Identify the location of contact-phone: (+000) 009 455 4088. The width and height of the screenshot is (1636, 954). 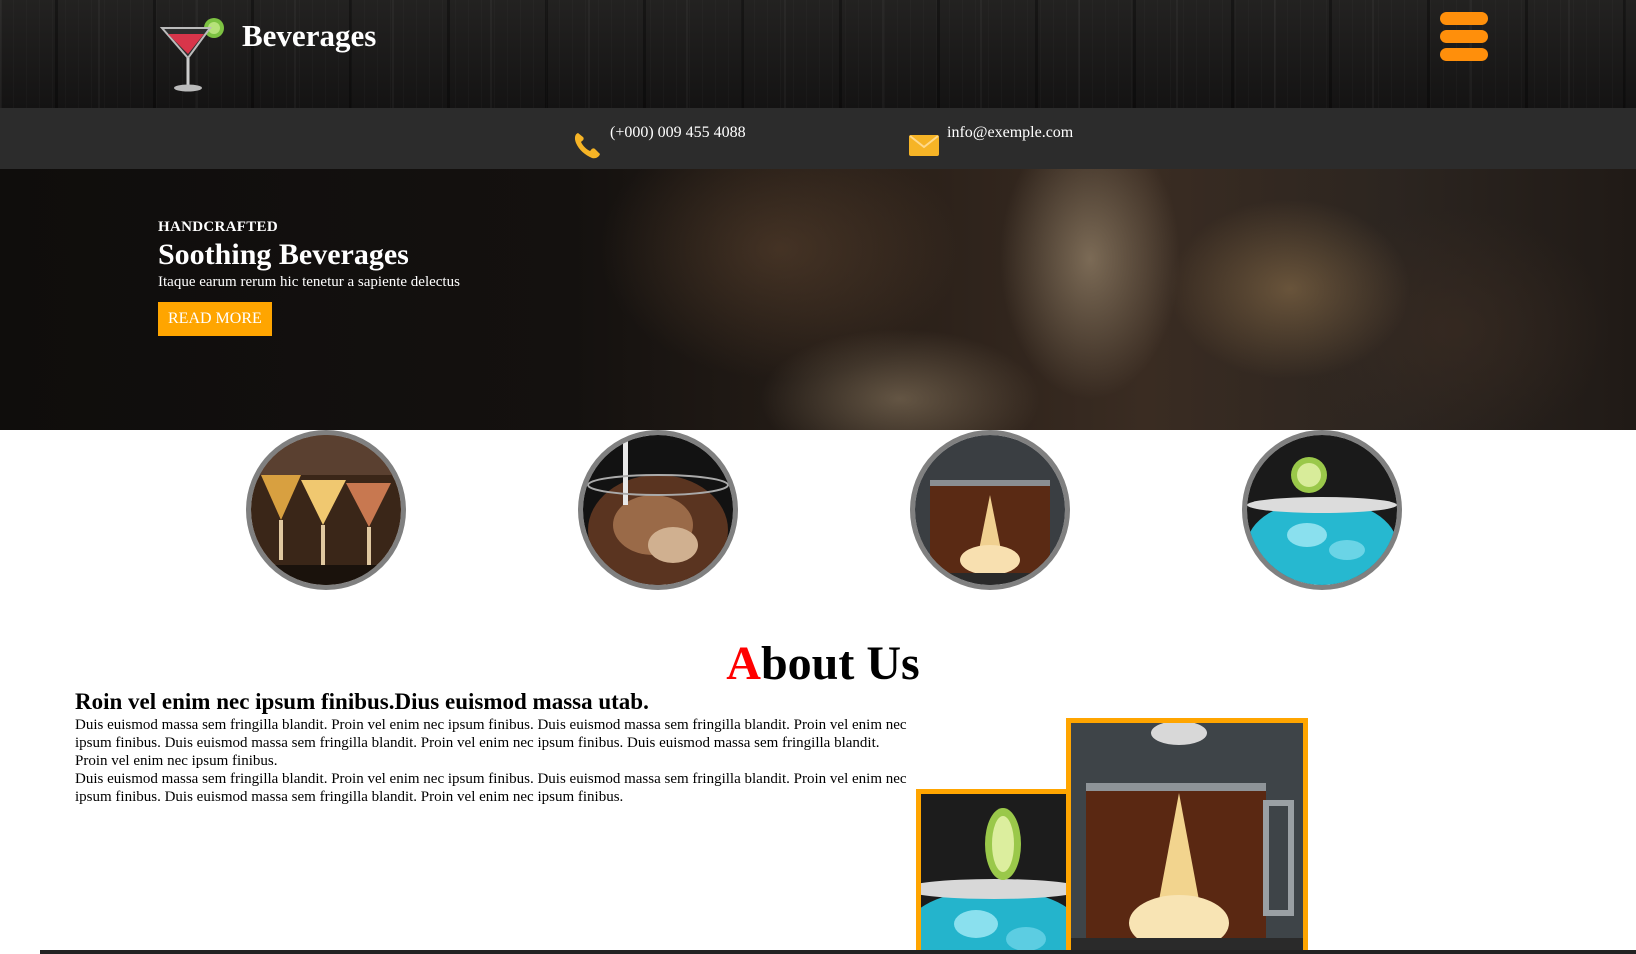
(659, 142).